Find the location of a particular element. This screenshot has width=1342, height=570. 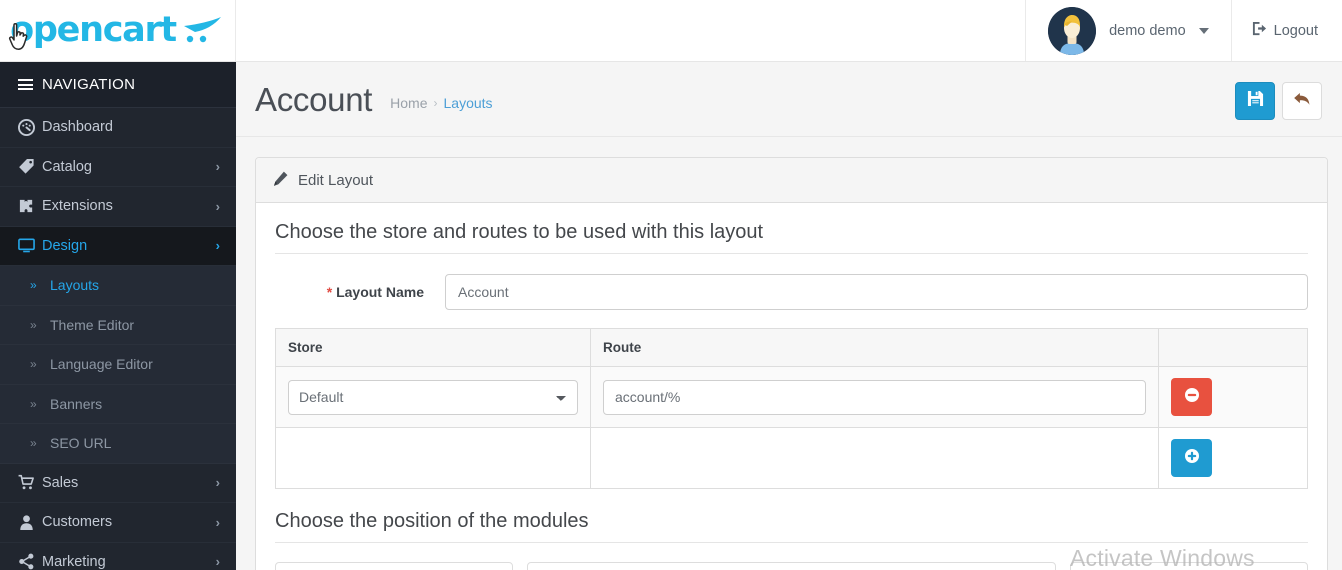

column-header-actions is located at coordinates (1233, 347).